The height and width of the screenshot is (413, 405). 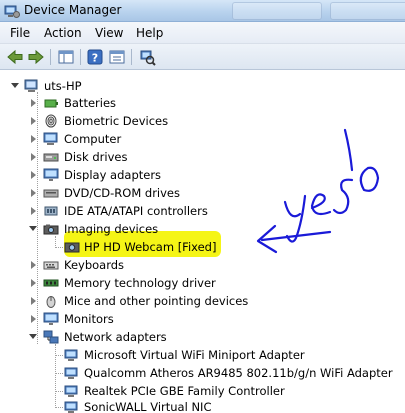 What do you see at coordinates (96, 157) in the screenshot?
I see `tree-item-label: Disk drives` at bounding box center [96, 157].